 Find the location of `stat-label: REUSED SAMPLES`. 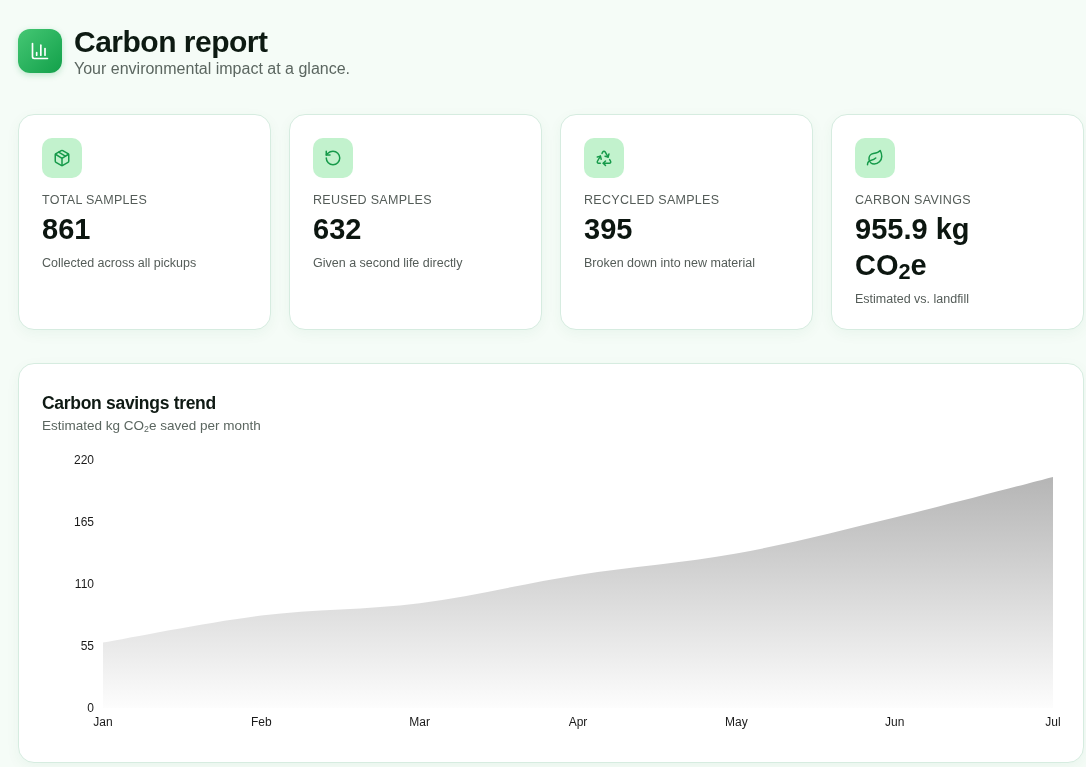

stat-label: REUSED SAMPLES is located at coordinates (373, 200).